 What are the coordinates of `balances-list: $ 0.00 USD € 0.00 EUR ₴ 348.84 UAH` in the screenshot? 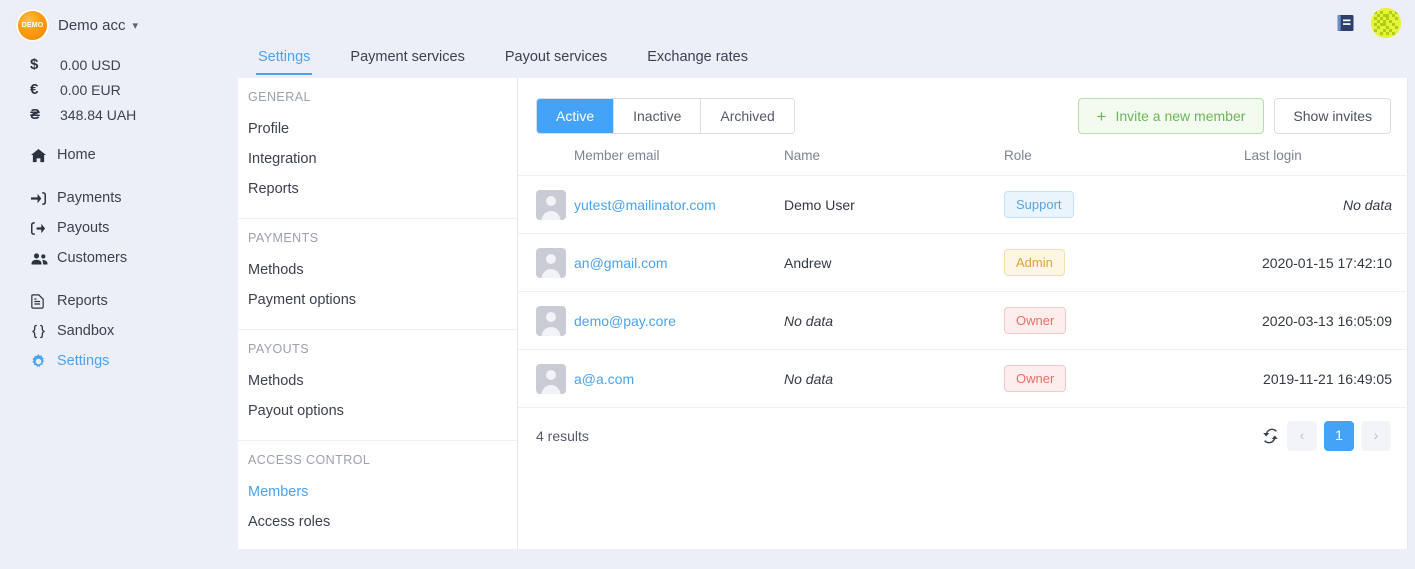 It's located at (119, 89).